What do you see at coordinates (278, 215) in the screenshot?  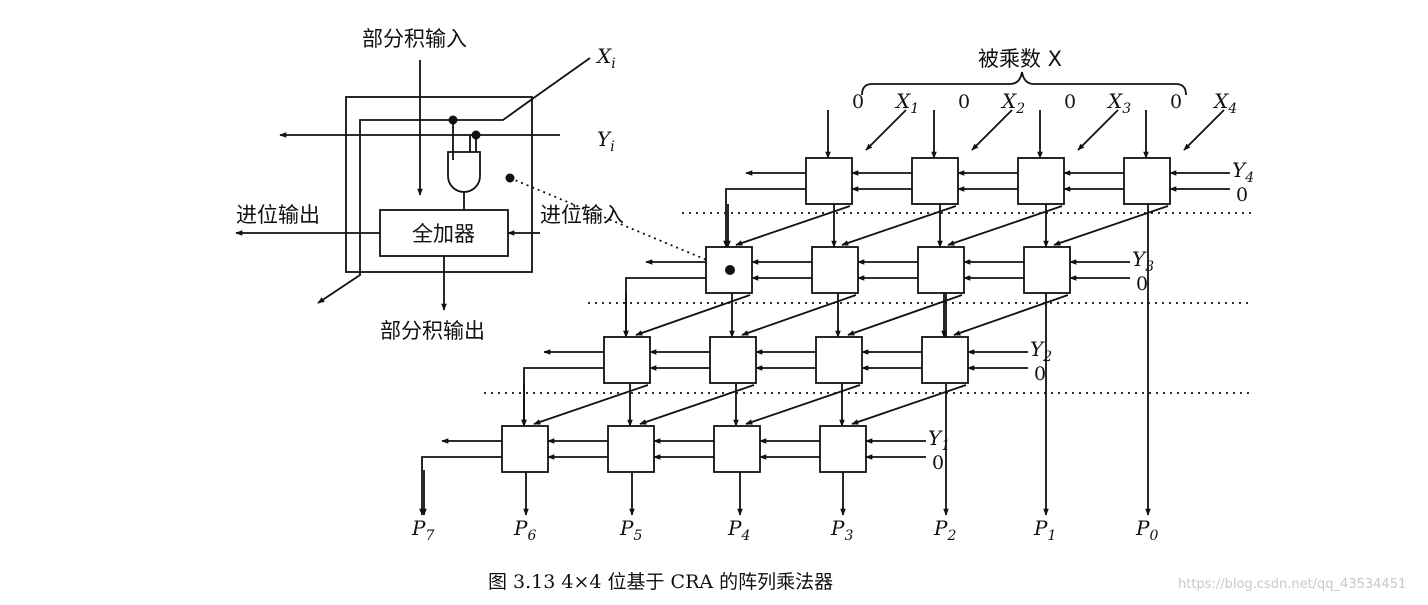 I see `carry-out-label: 进位输出` at bounding box center [278, 215].